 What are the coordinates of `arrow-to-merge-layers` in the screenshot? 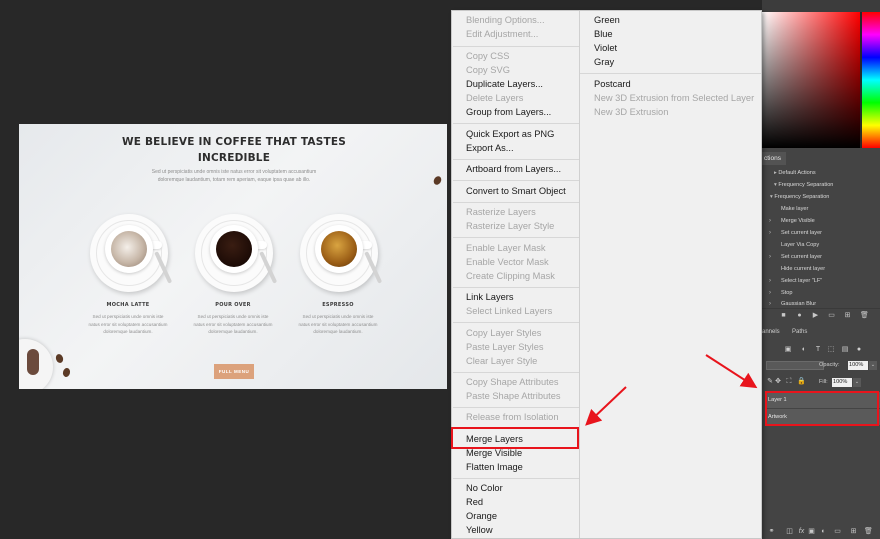 It's located at (606, 406).